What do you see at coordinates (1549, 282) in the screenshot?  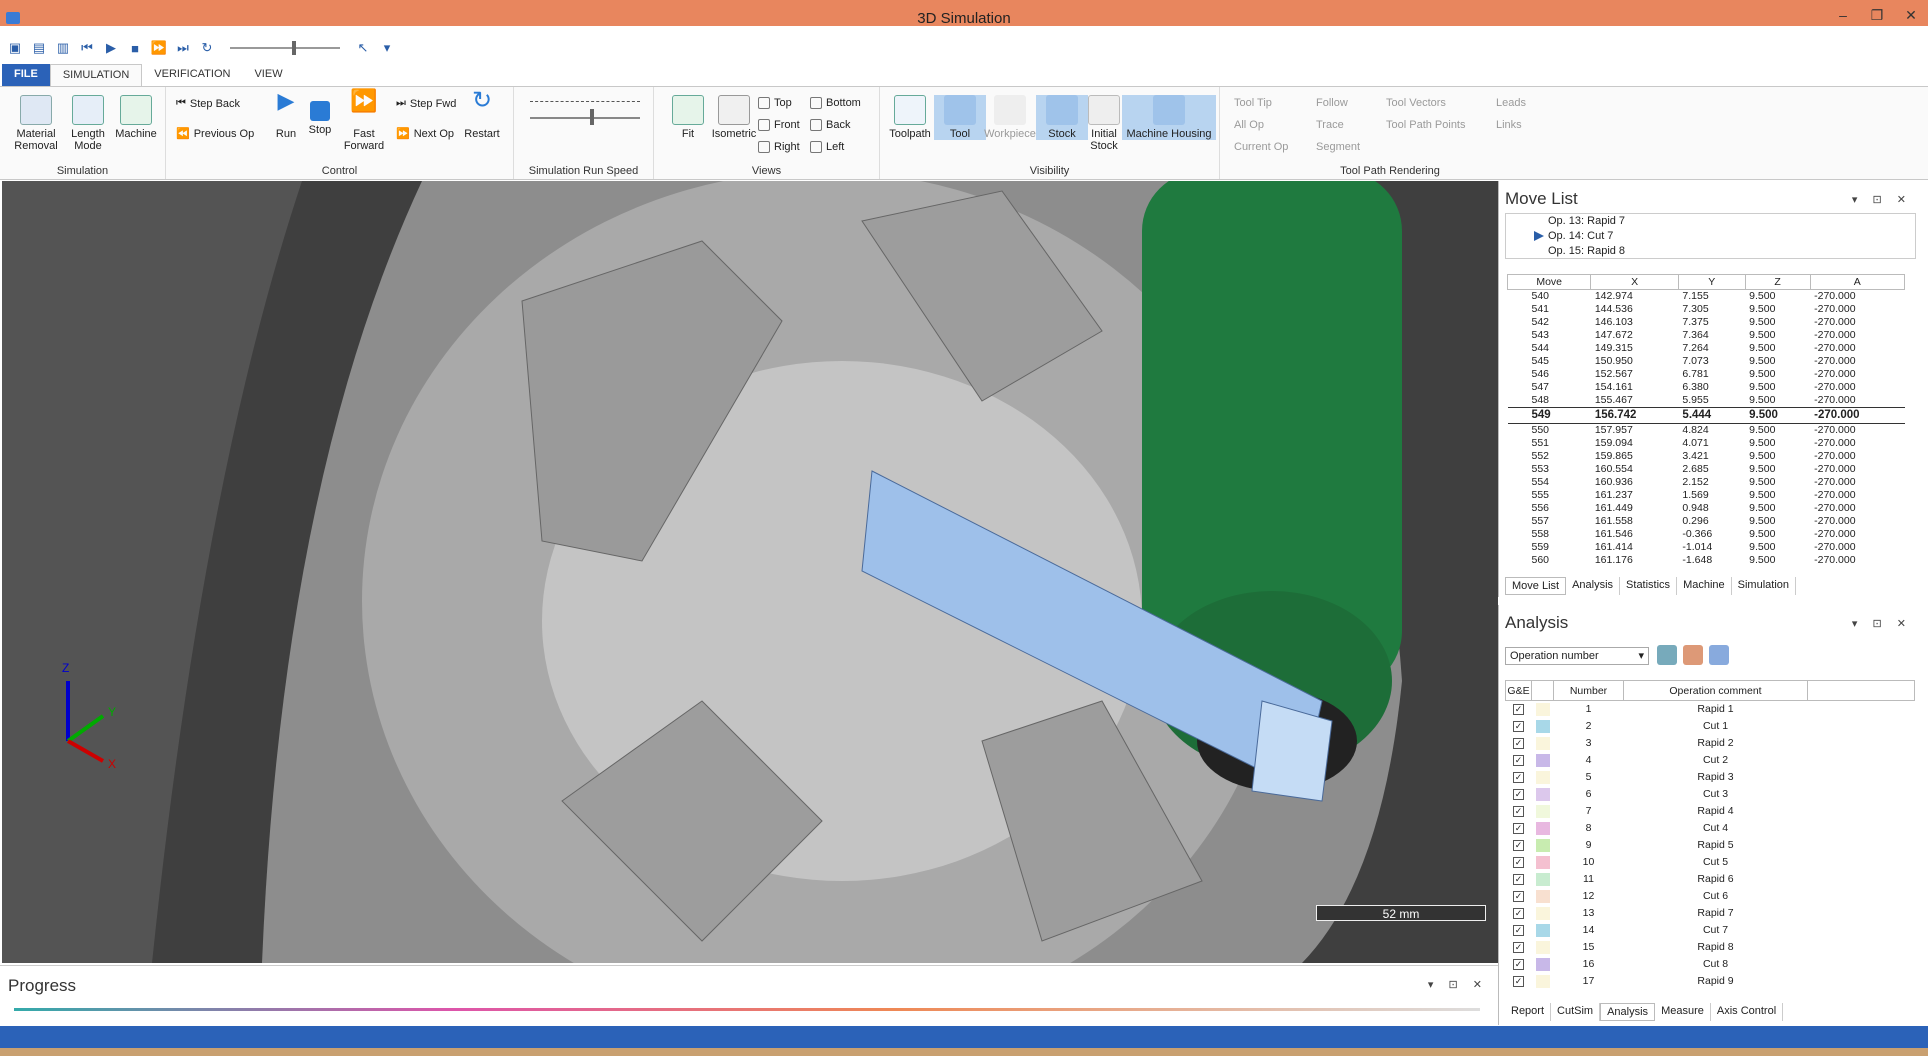 I see `col-move: Move` at bounding box center [1549, 282].